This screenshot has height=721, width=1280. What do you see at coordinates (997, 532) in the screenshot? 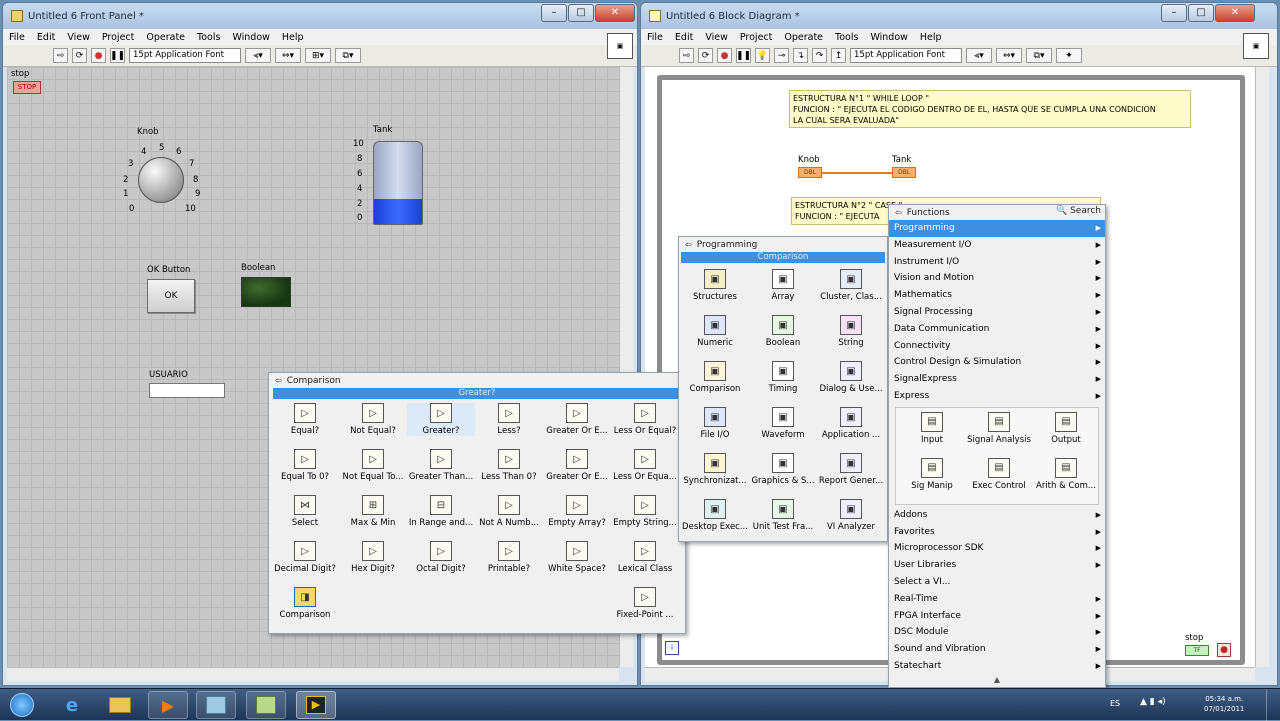
I see `functions-category-favorites: Favorites ▶` at bounding box center [997, 532].